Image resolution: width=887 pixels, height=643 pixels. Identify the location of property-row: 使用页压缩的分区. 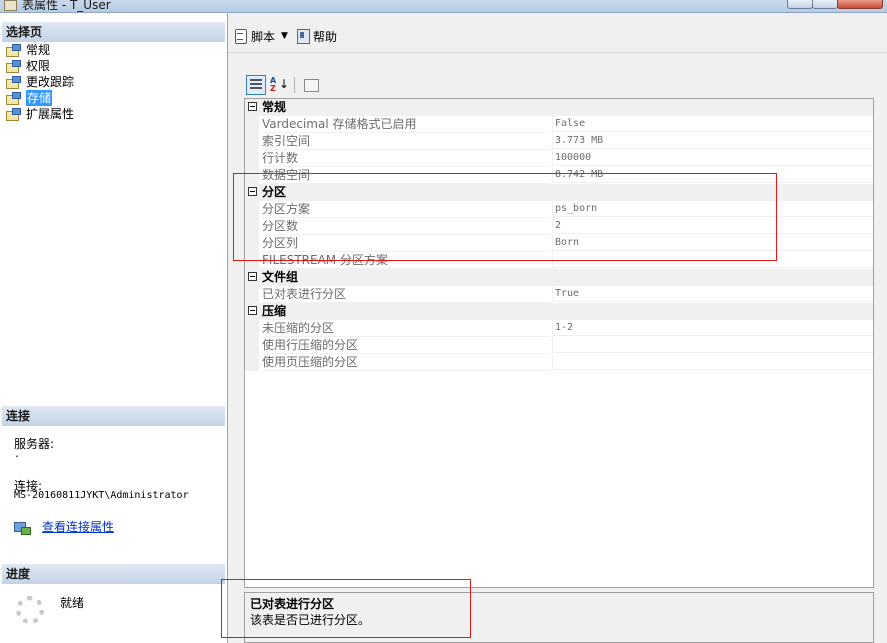
(559, 362).